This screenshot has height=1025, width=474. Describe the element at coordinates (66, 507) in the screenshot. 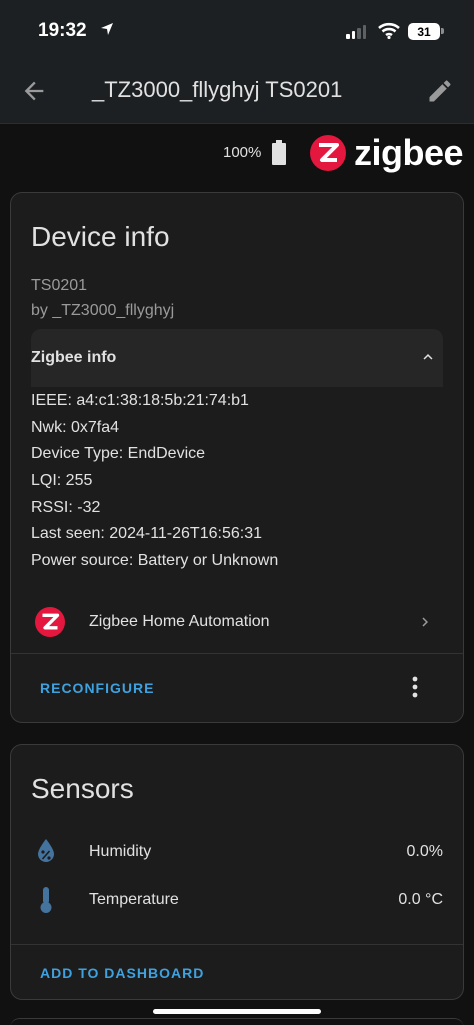

I see `rssi-value: RSSI: -32` at that location.